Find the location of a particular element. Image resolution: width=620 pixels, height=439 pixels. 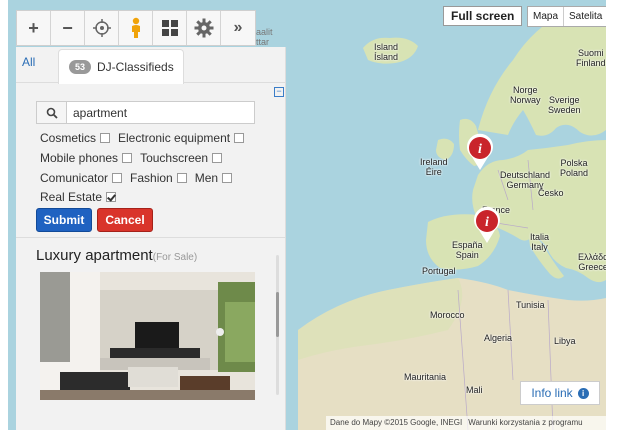

map-label-czech: Česko is located at coordinates (551, 193).